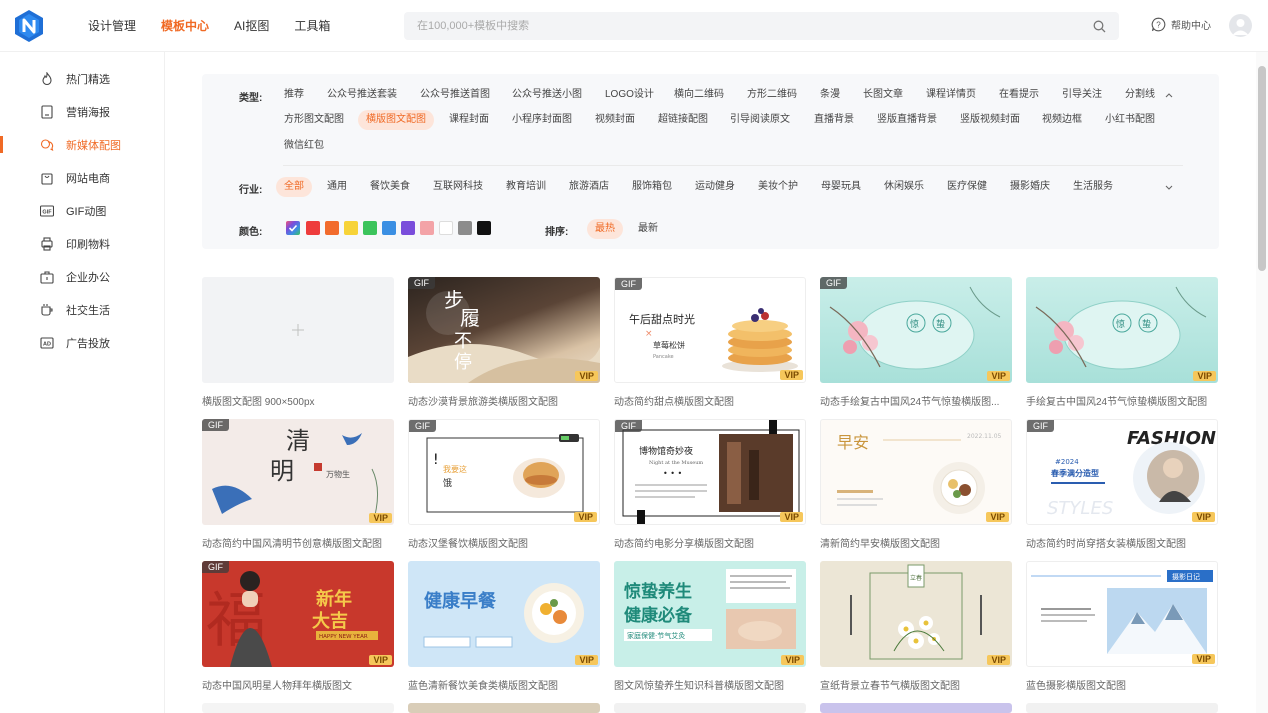 The width and height of the screenshot is (1268, 713). Describe the element at coordinates (907, 120) in the screenshot. I see `type-tag: 竖版直播背景` at that location.